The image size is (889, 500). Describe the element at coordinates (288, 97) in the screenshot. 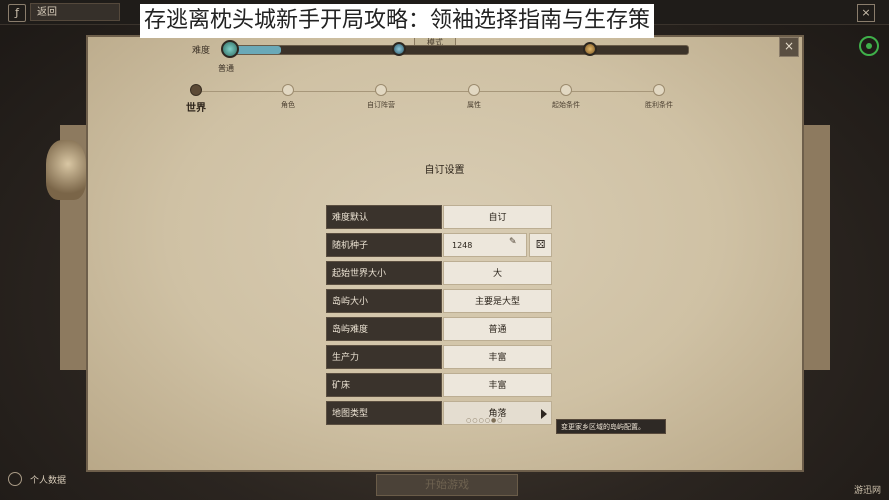

I see `step-character: 角色` at that location.